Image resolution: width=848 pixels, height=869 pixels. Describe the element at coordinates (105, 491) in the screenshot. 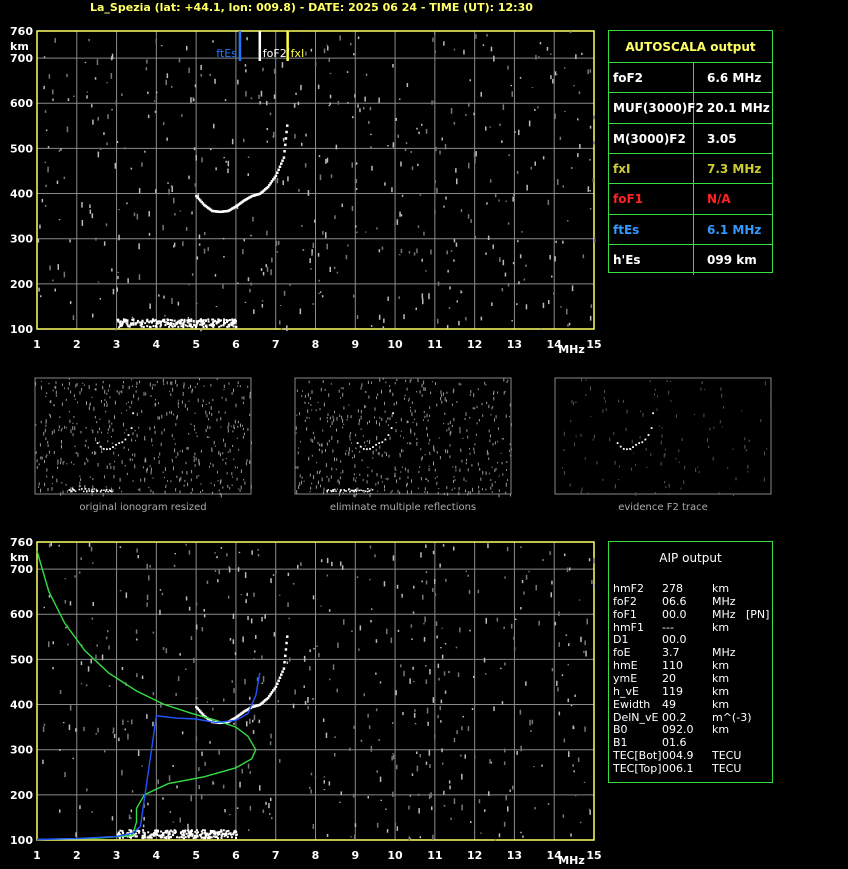

I see `thumb-es-echo` at that location.